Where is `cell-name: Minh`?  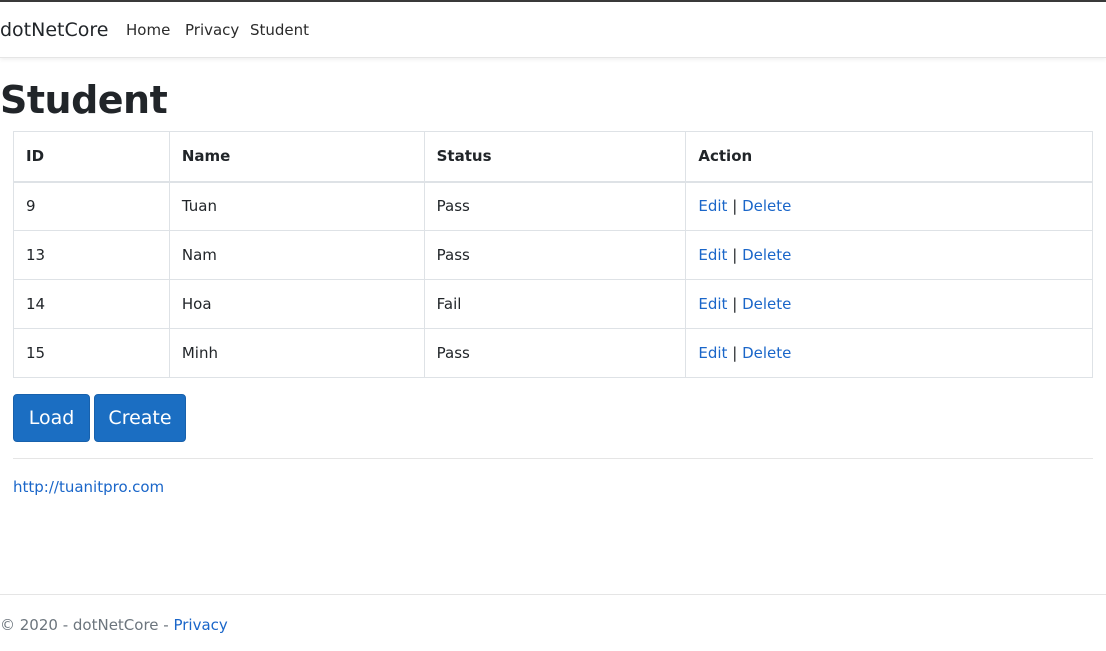 cell-name: Minh is located at coordinates (296, 353).